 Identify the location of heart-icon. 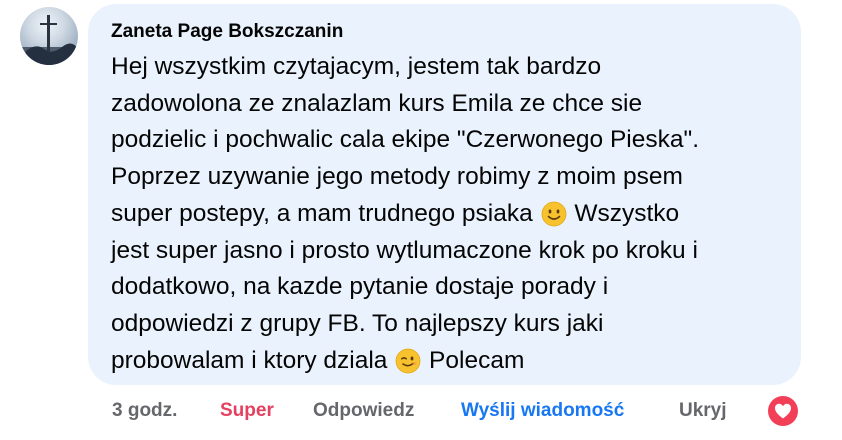
(783, 411).